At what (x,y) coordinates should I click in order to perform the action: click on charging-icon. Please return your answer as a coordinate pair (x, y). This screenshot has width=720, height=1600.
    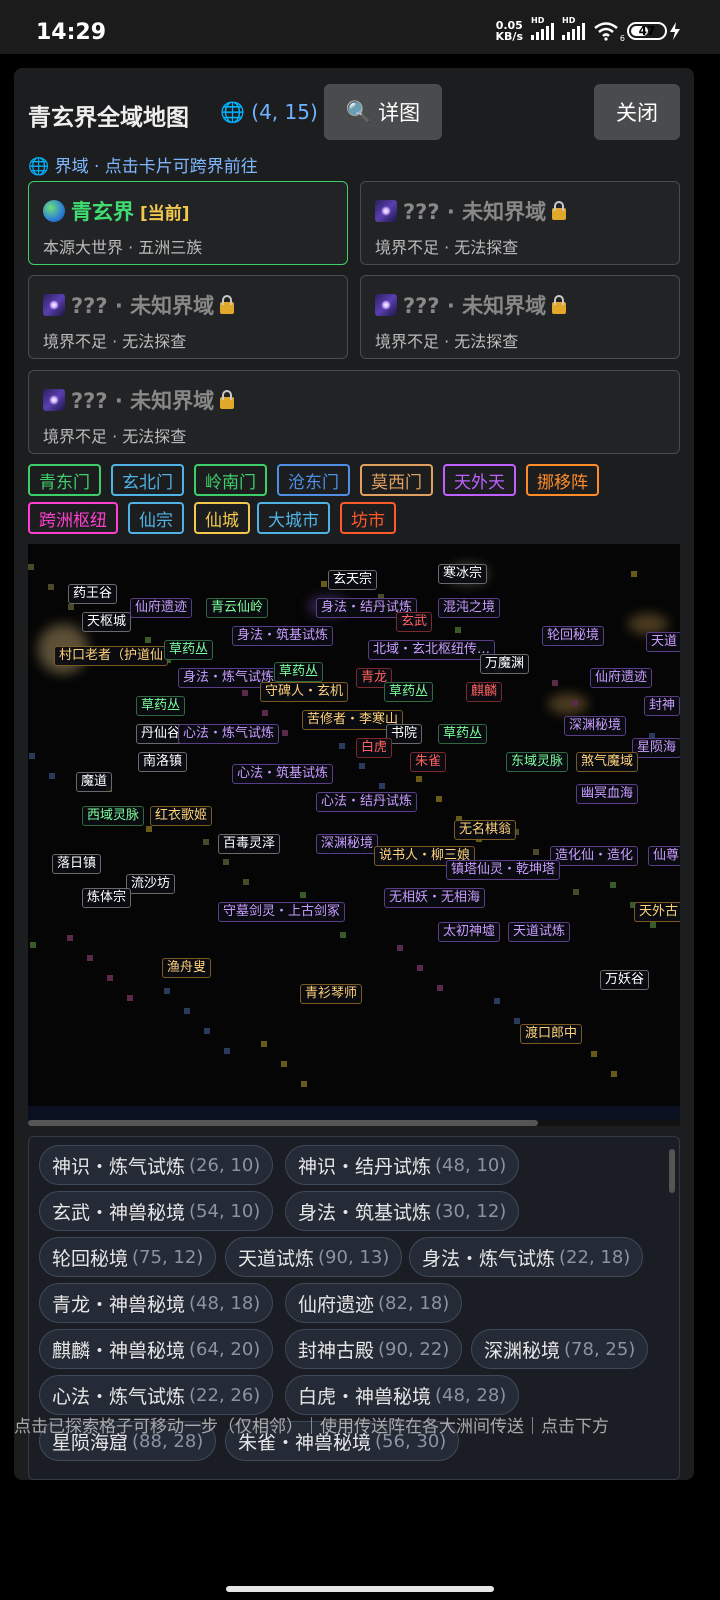
    Looking at the image, I should click on (675, 31).